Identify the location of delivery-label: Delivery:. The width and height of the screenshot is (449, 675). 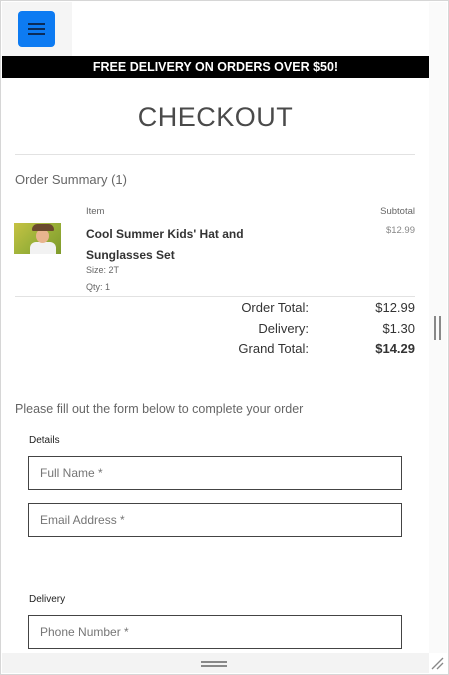
(283, 328).